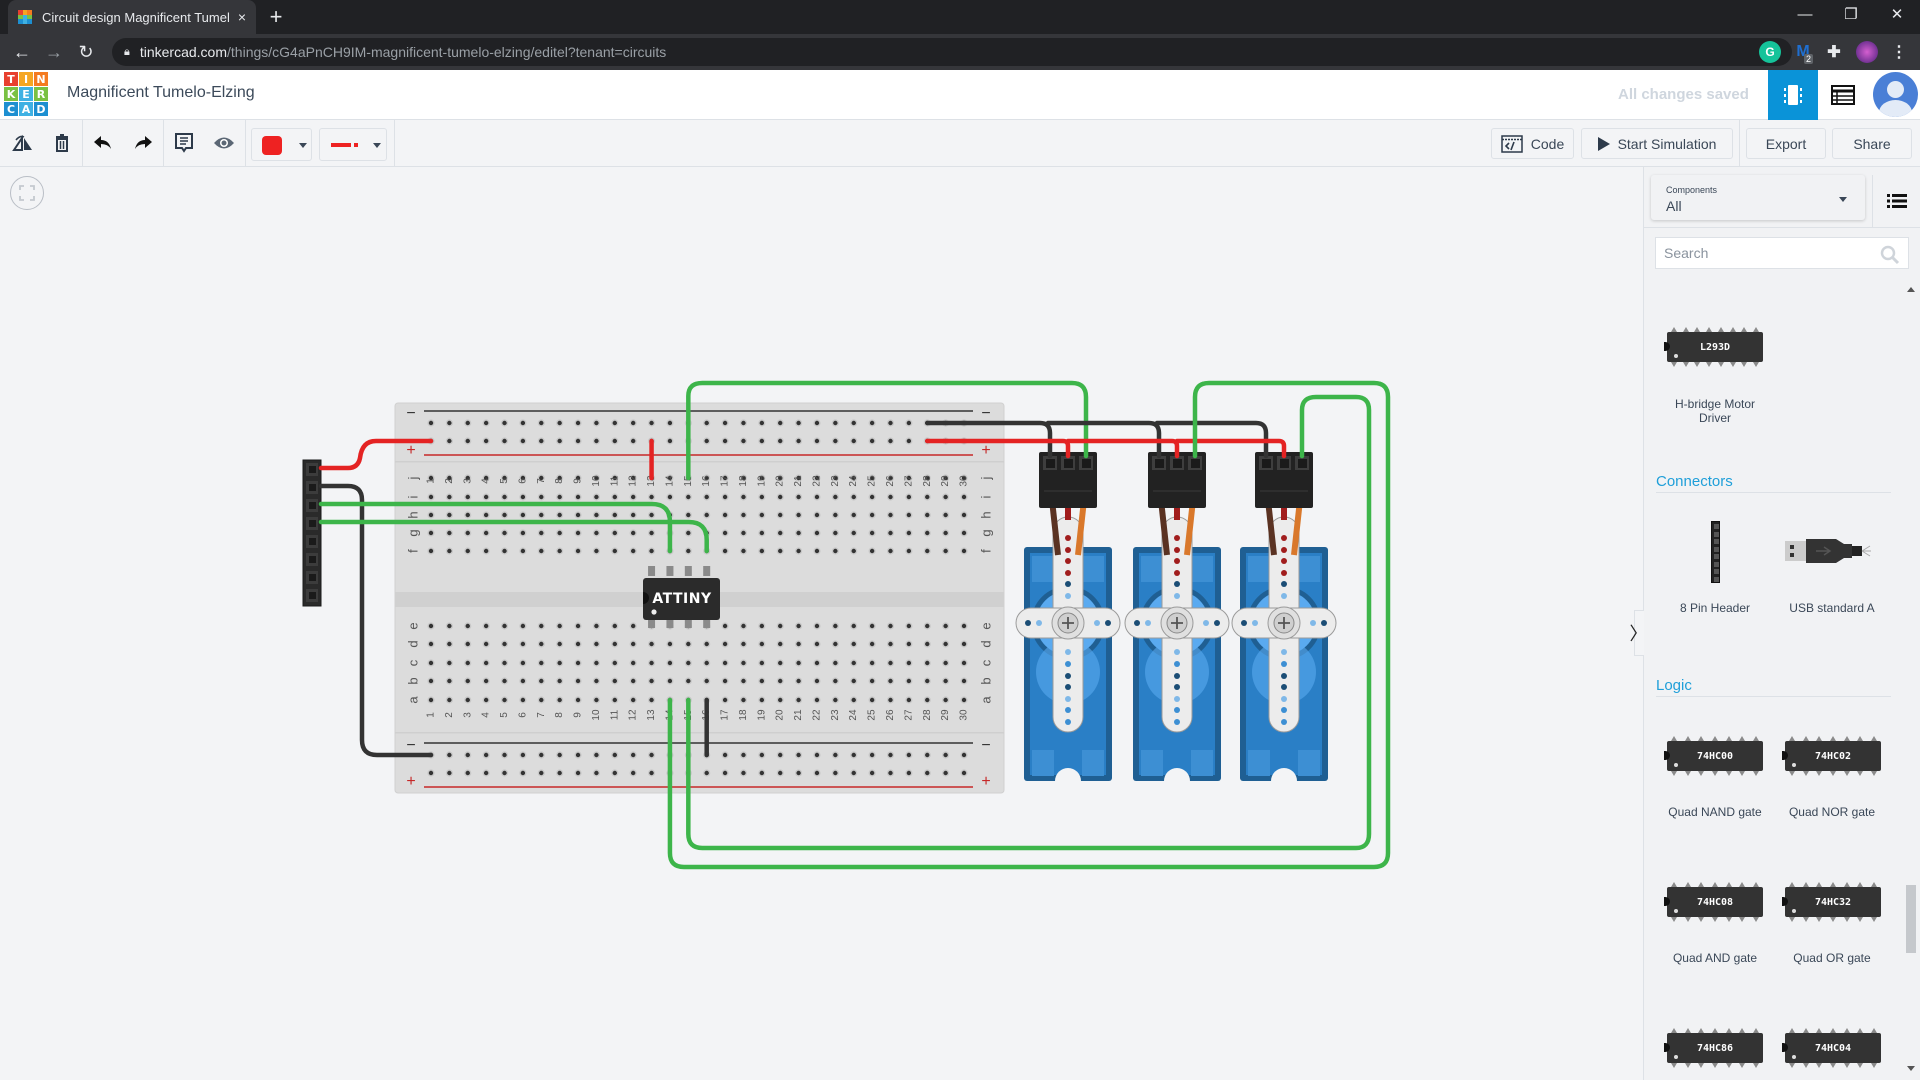 This screenshot has width=1920, height=1080. Describe the element at coordinates (1713, 347) in the screenshot. I see `l293d-chip-icon: L293D` at that location.